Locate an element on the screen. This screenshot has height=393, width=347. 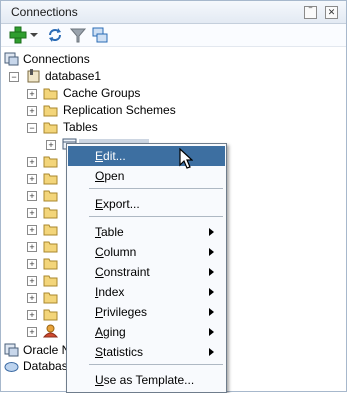
minimize-icon: ‾ is located at coordinates (310, 12).